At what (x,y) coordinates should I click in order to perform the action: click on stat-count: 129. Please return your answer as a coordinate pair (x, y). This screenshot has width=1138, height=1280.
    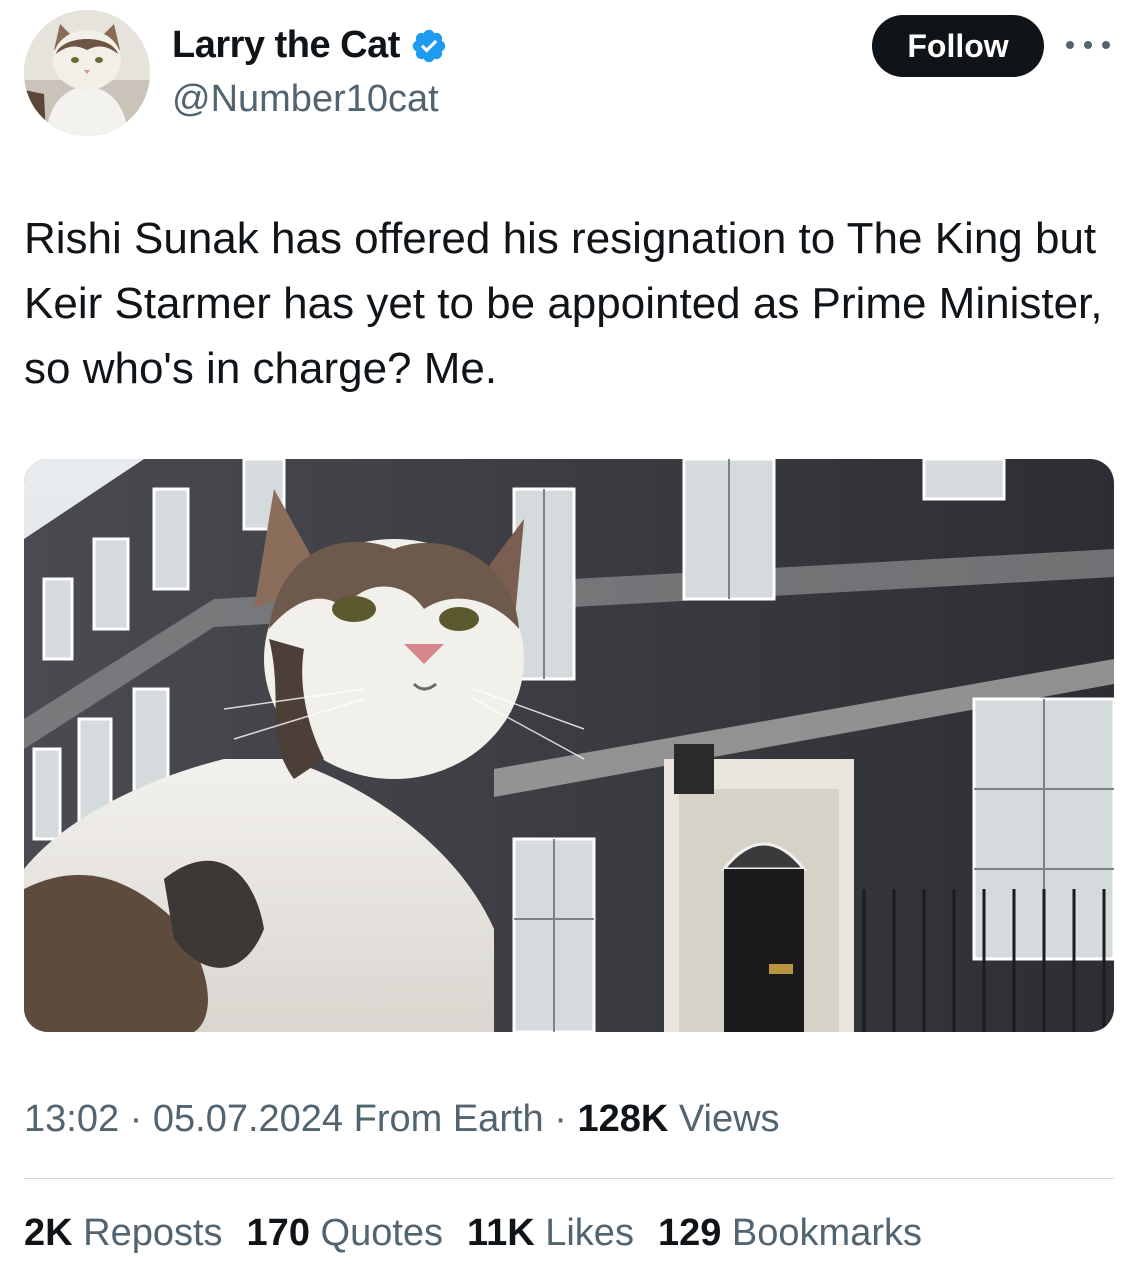
    Looking at the image, I should click on (689, 1233).